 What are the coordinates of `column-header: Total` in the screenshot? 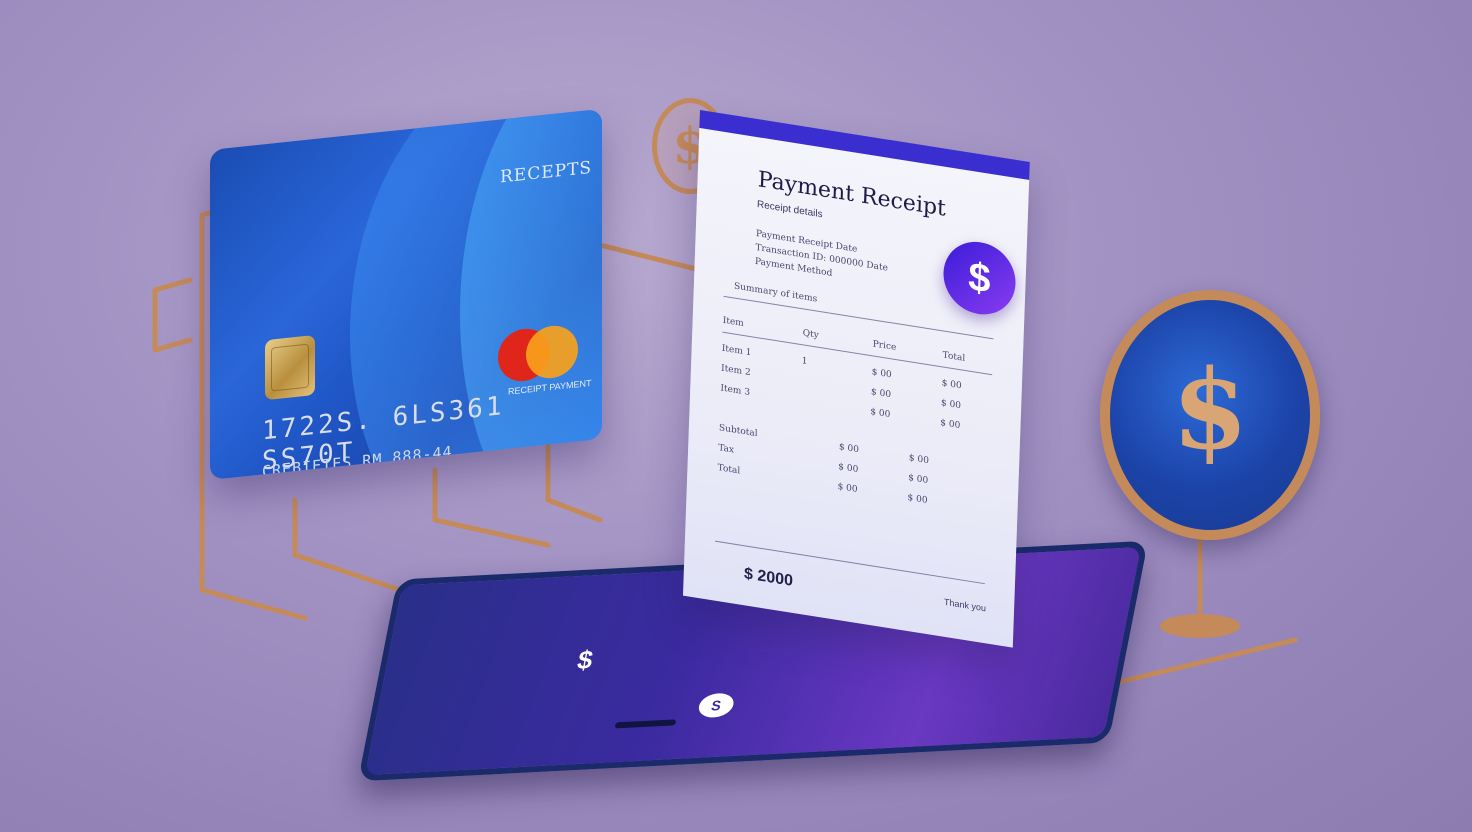 It's located at (954, 357).